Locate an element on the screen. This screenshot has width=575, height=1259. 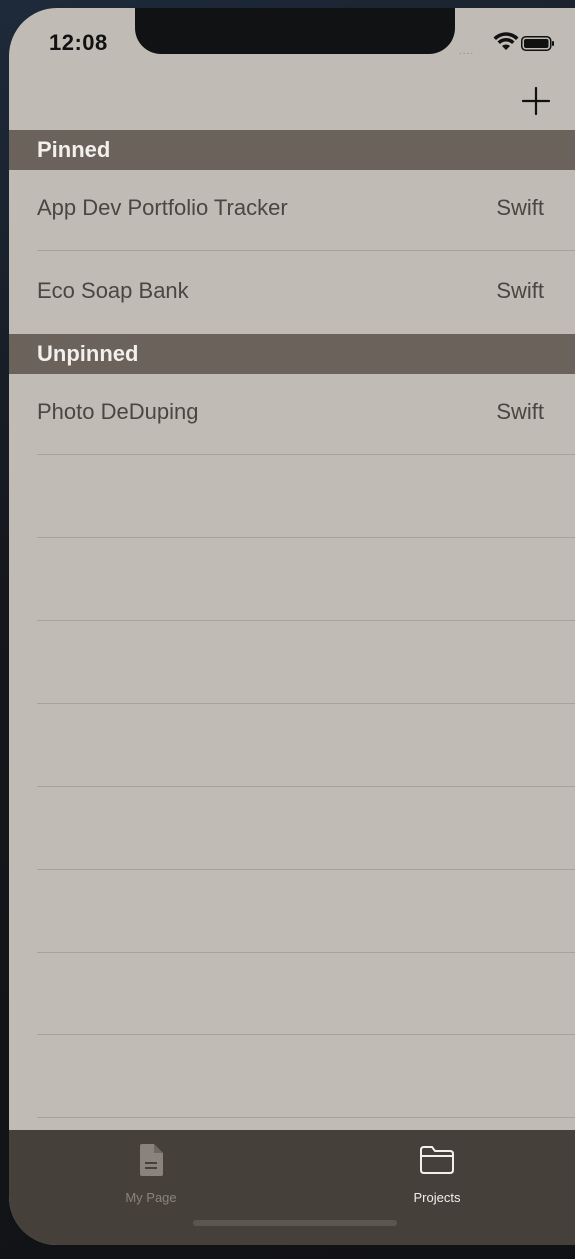
device-notch is located at coordinates (295, 31).